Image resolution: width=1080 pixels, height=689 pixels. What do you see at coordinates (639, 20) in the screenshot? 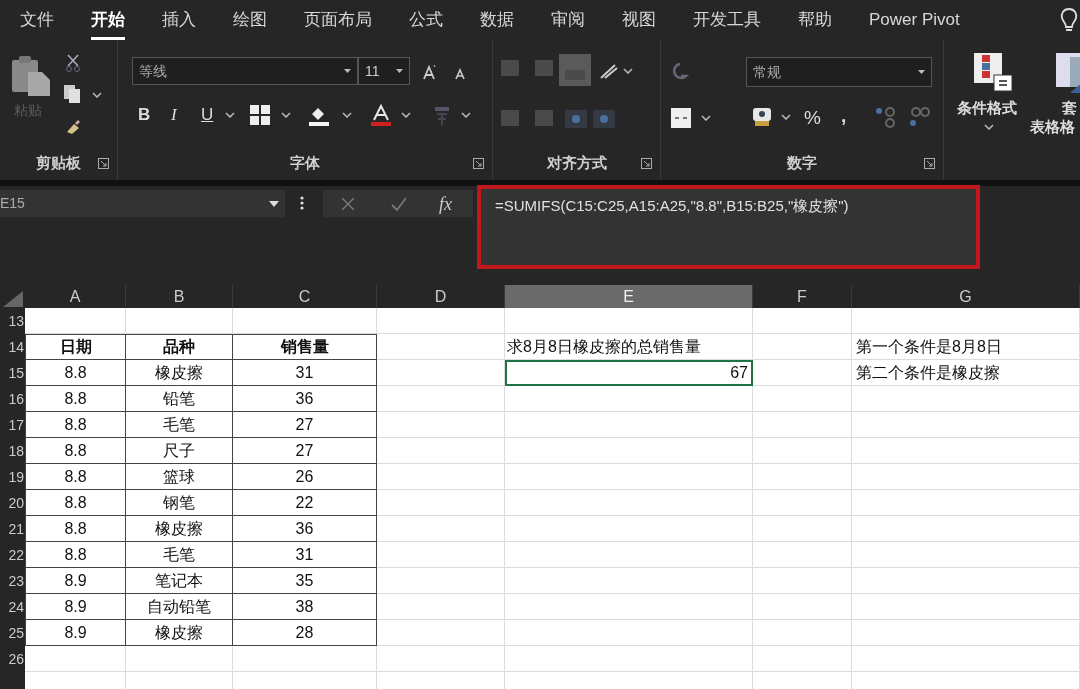
I see `ribbon-tab: 视图` at bounding box center [639, 20].